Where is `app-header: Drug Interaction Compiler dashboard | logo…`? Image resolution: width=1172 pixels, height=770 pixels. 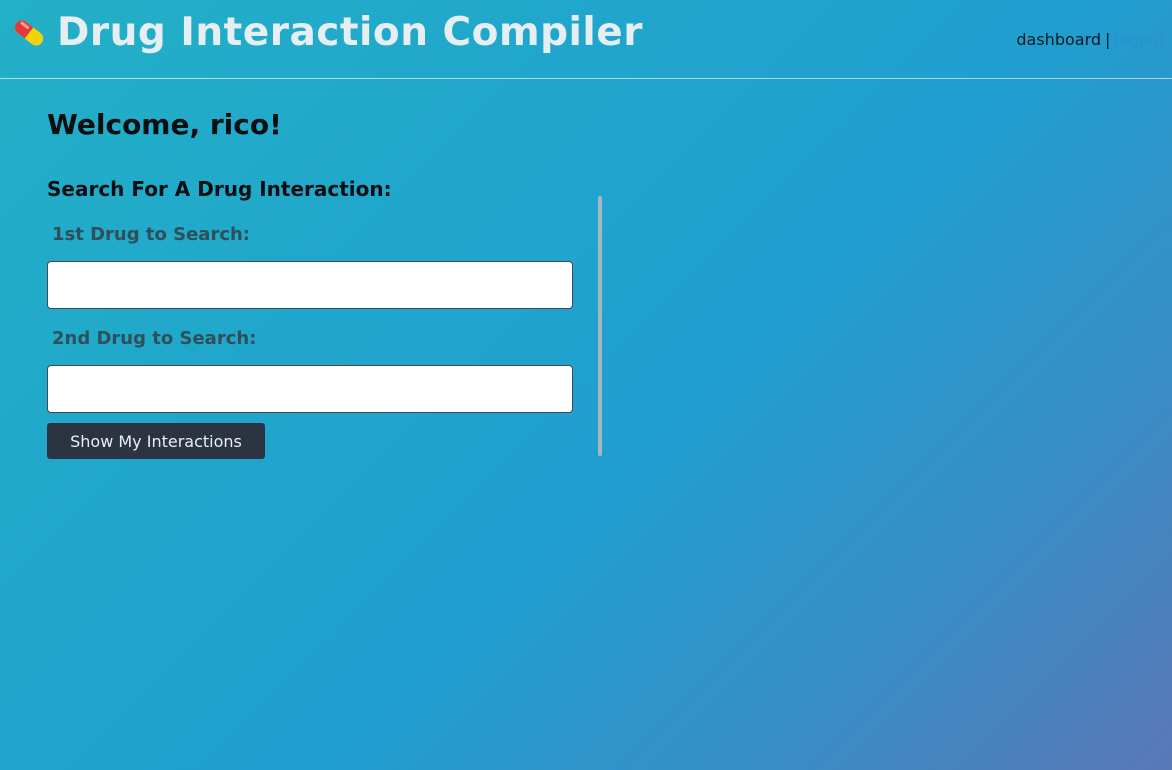
app-header: Drug Interaction Compiler dashboard | logo… is located at coordinates (586, 39).